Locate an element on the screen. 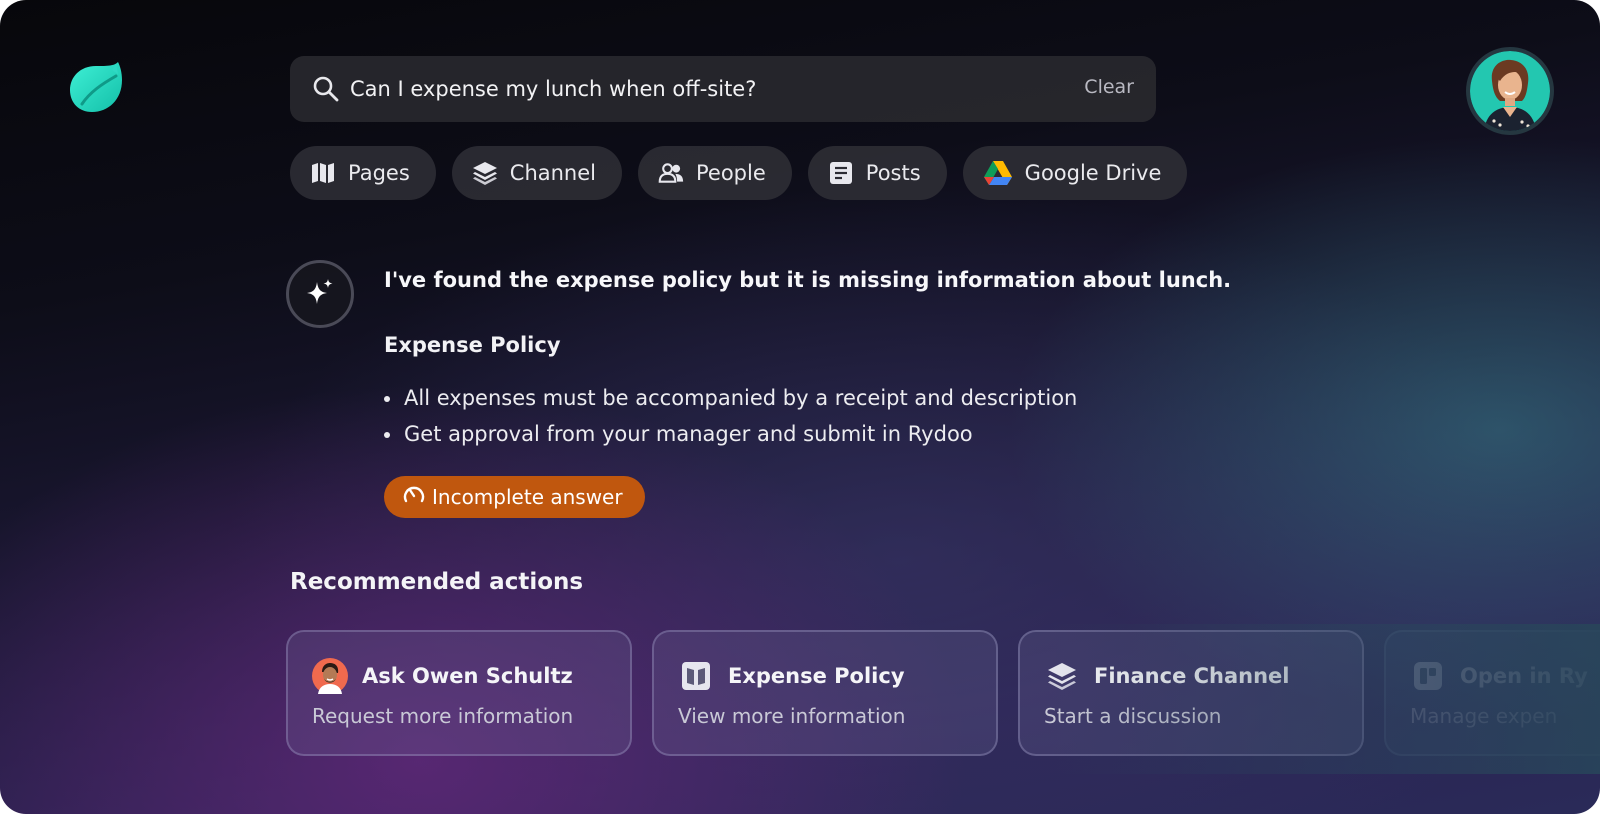 The image size is (1600, 814). filter-chip-google-drive: Google Drive is located at coordinates (1075, 173).